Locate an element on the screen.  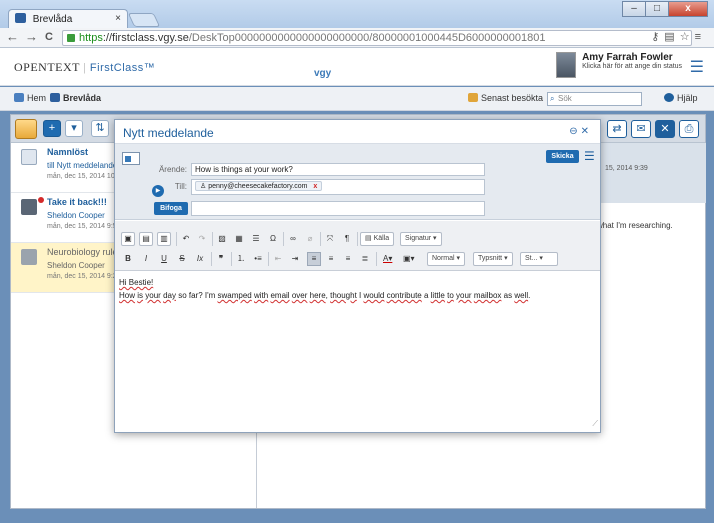
browser-tab: Brevlåda × is located at coordinates (68, 19).